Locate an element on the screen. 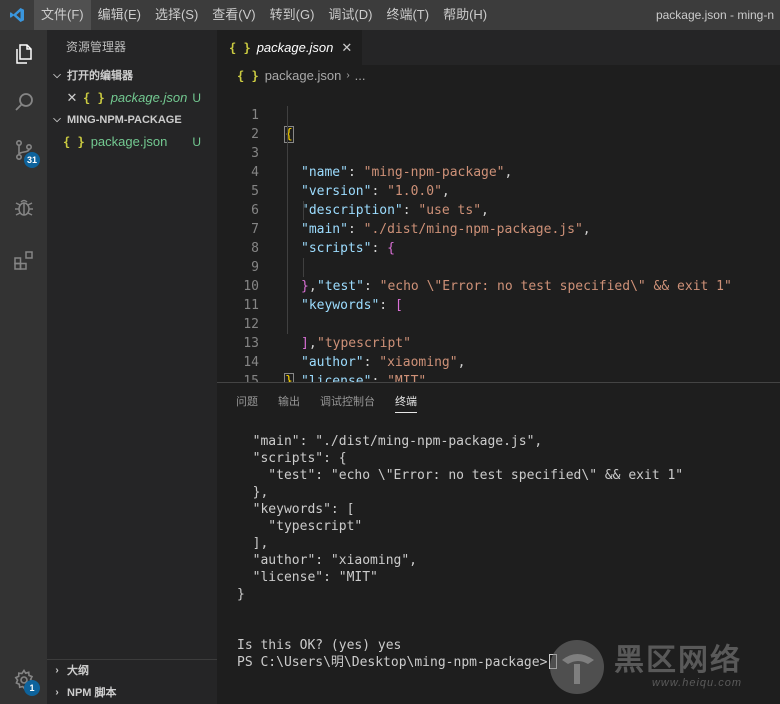 The height and width of the screenshot is (704, 780). code-line: 9 "keywords": [ is located at coordinates (498, 276).